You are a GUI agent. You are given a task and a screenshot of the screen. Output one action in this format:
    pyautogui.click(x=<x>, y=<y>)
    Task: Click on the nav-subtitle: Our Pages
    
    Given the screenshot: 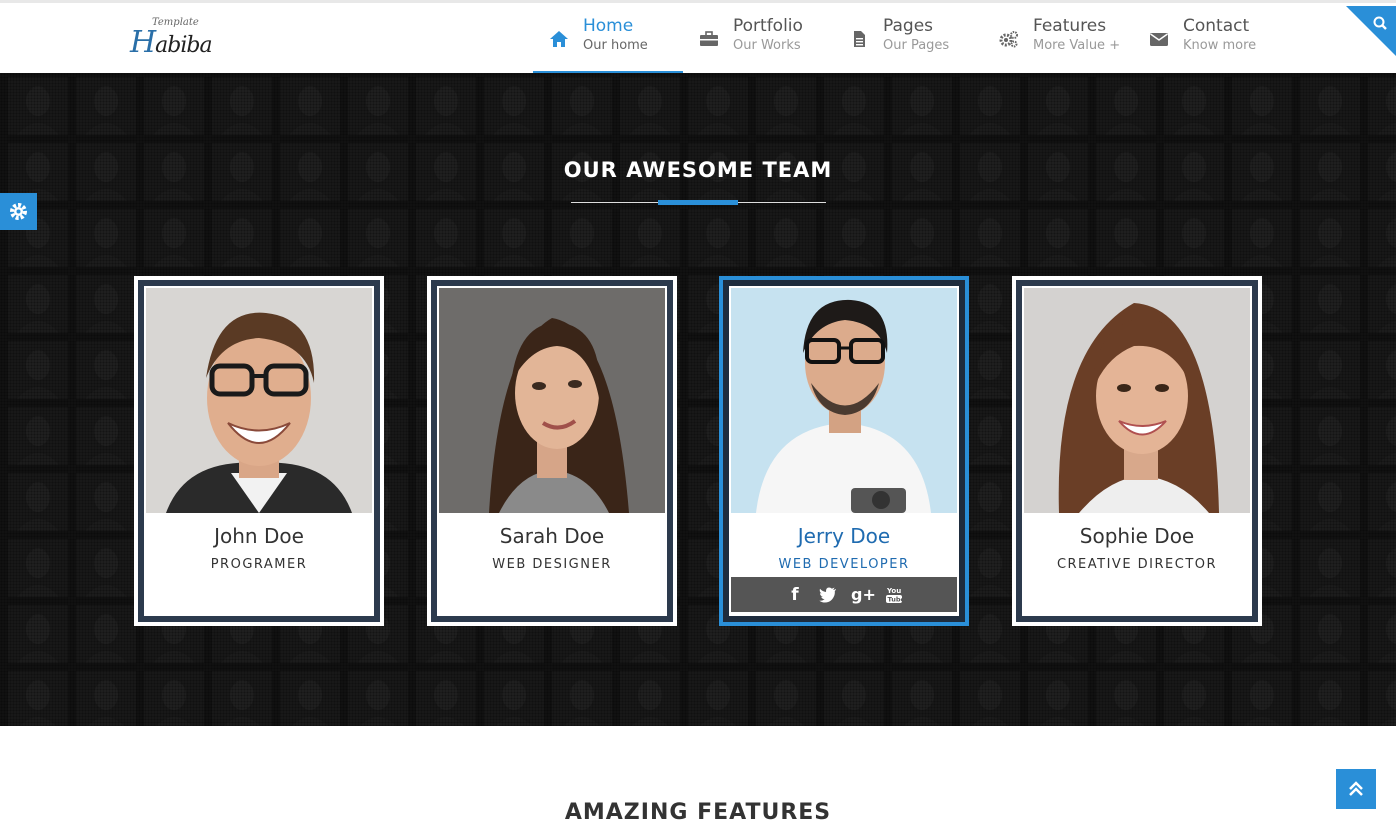 What is the action you would take?
    pyautogui.click(x=916, y=45)
    